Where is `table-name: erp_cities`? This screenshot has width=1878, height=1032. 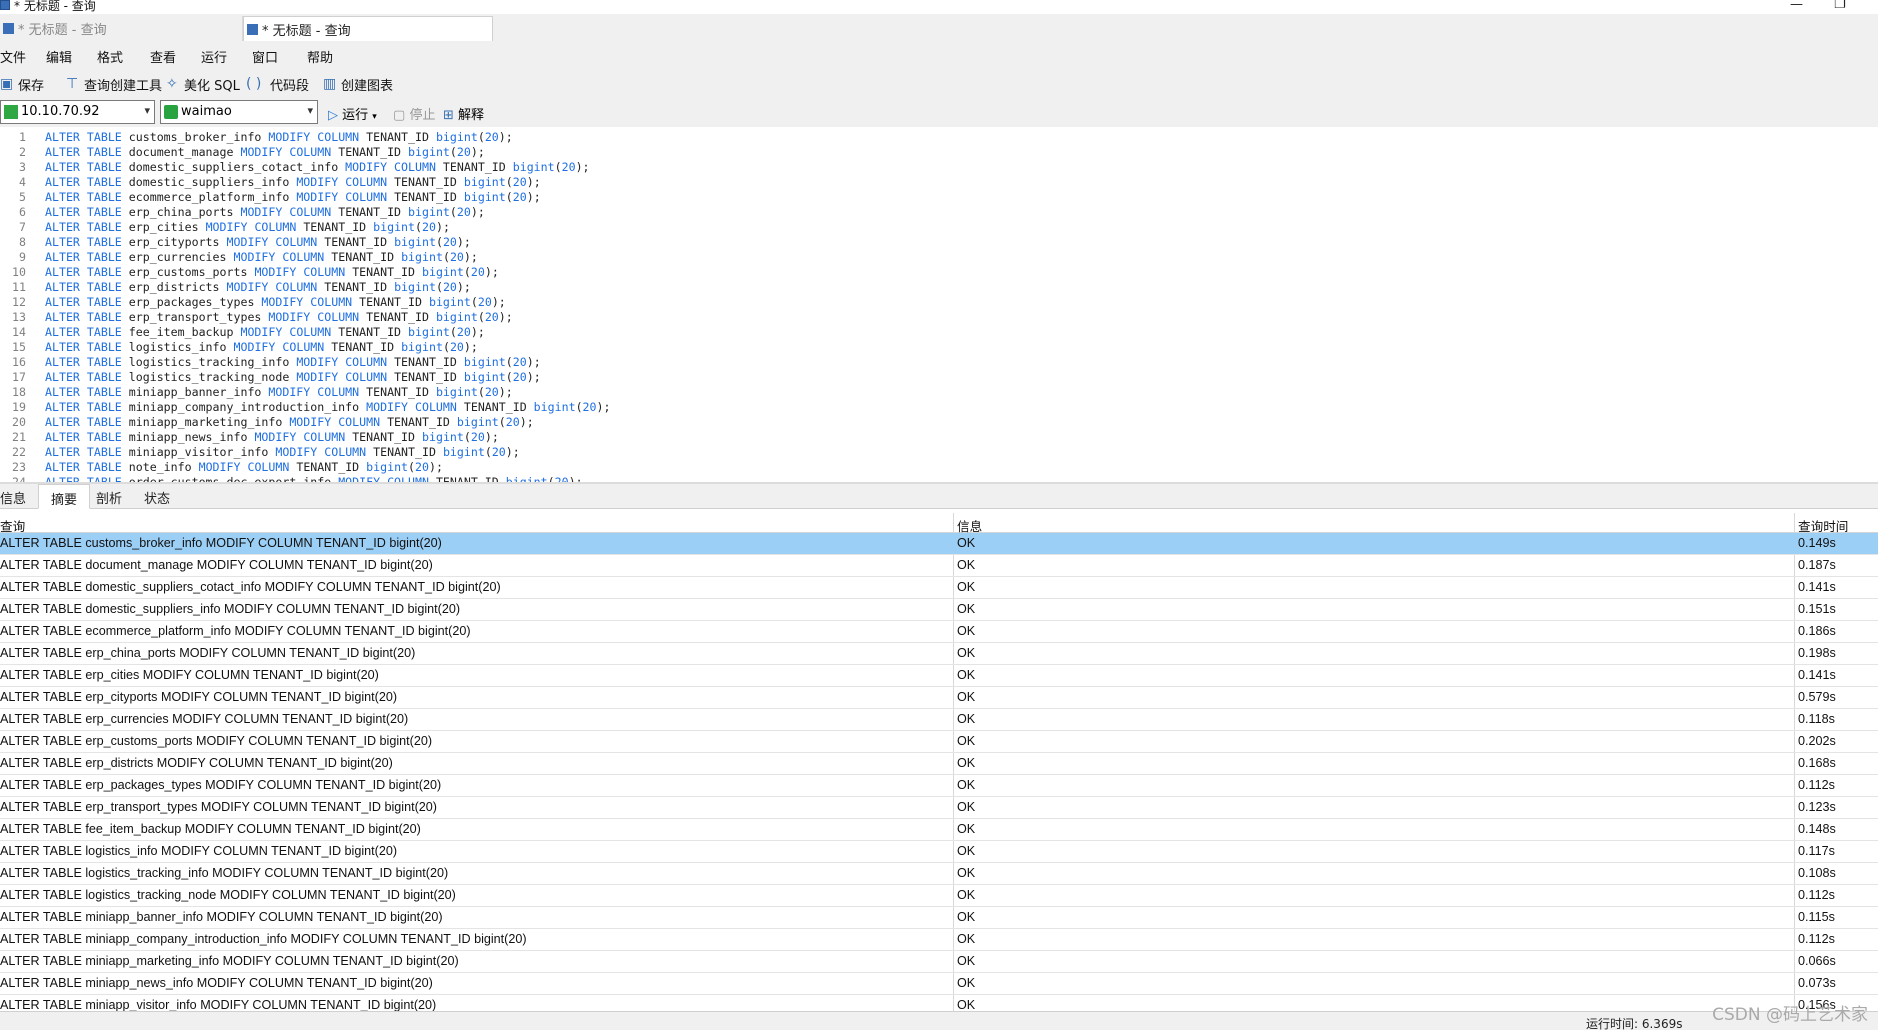
table-name: erp_cities is located at coordinates (163, 227).